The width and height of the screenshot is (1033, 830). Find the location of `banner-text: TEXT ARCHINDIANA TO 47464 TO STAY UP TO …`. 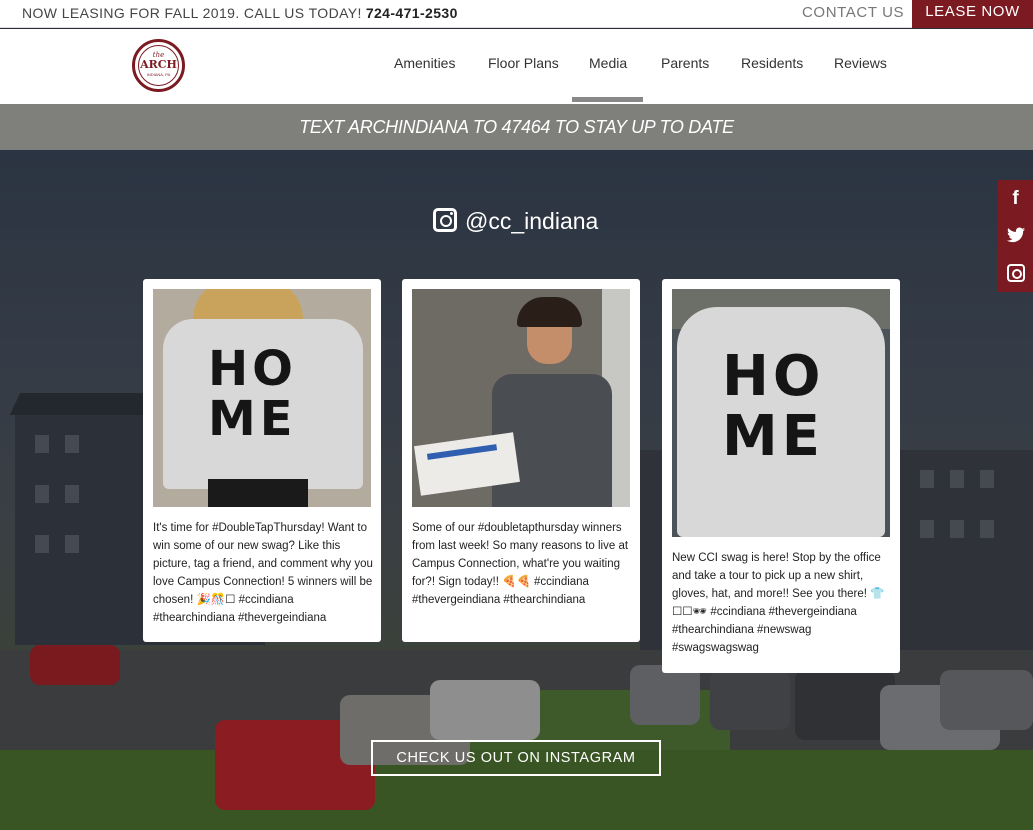

banner-text: TEXT ARCHINDIANA TO 47464 TO STAY UP TO … is located at coordinates (516, 127).